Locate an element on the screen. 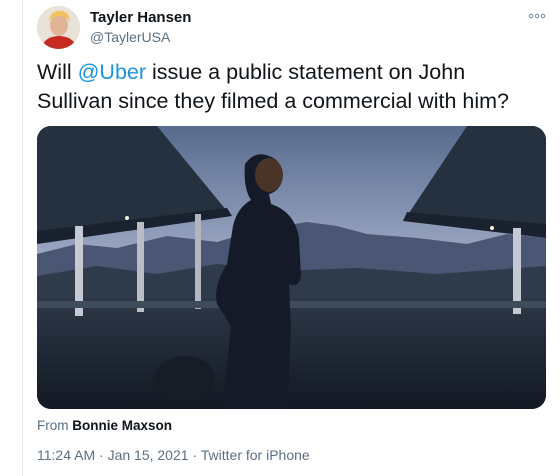 This screenshot has height=476, width=560. tweet-text-lead: Will is located at coordinates (57, 72).